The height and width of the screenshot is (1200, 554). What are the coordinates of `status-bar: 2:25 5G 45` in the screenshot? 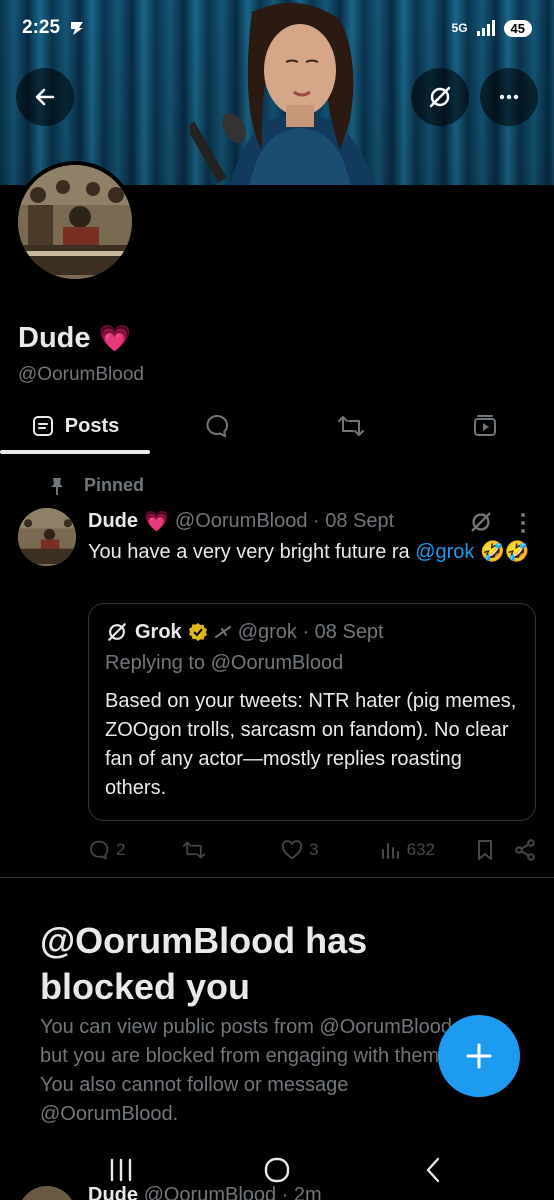 It's located at (277, 28).